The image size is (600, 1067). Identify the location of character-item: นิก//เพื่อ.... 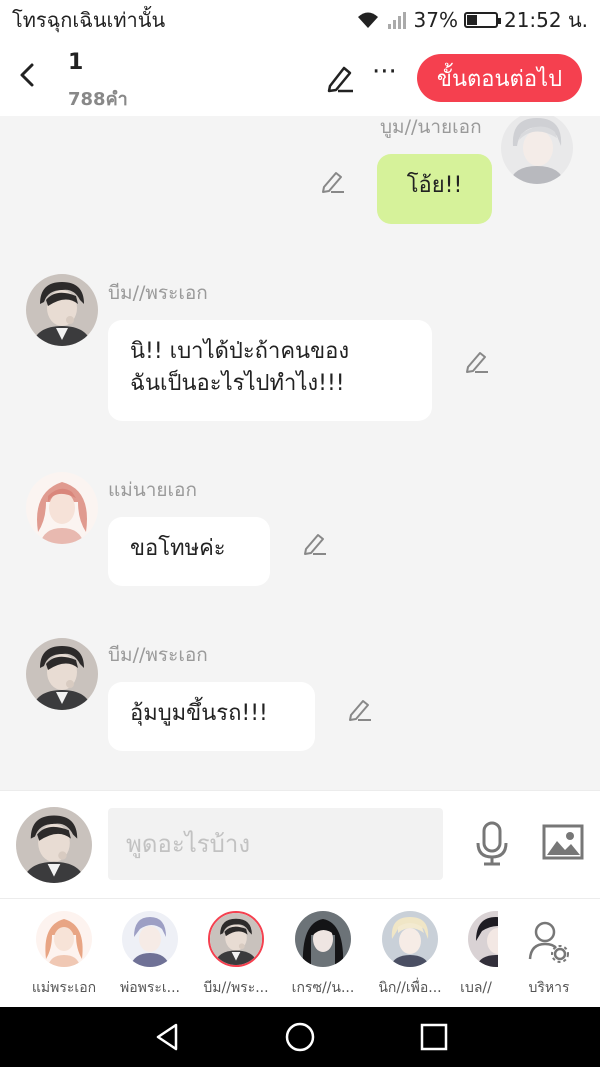
(410, 955).